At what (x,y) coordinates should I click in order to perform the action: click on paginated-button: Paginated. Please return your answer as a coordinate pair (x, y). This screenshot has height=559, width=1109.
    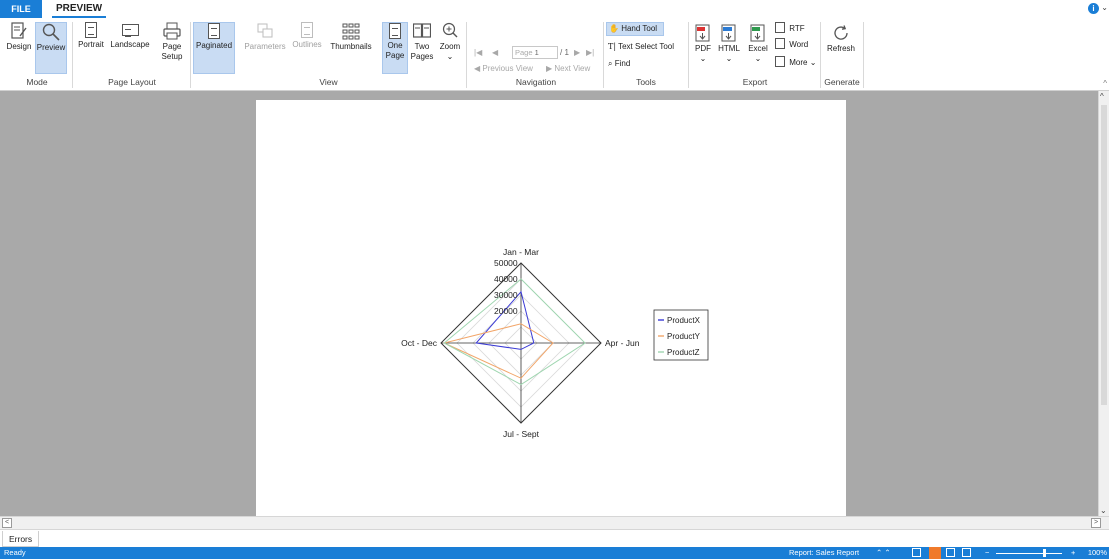
    Looking at the image, I should click on (214, 48).